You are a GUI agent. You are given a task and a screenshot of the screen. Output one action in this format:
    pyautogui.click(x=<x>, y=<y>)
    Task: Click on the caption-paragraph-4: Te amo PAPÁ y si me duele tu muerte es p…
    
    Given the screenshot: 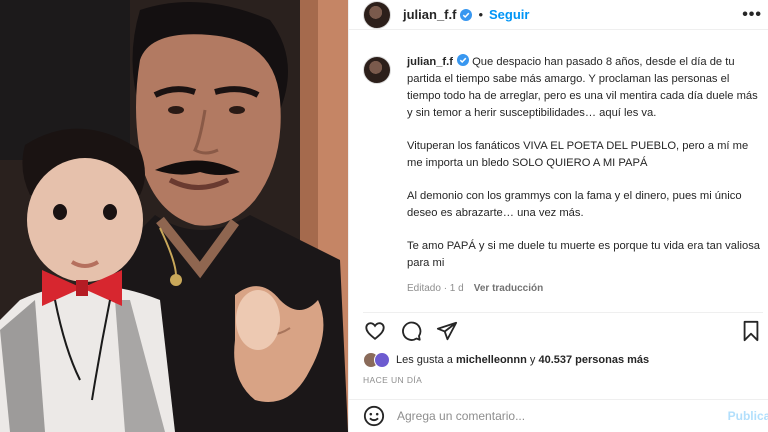 What is the action you would take?
    pyautogui.click(x=584, y=254)
    